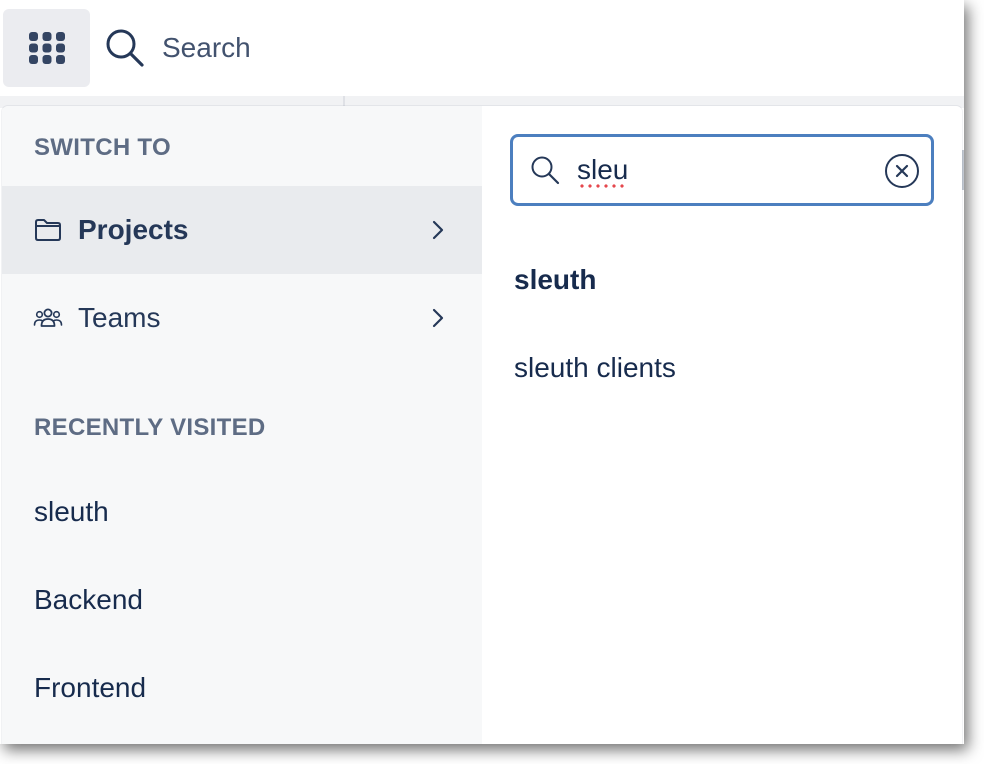 The image size is (984, 764). Describe the element at coordinates (206, 47) in the screenshot. I see `search-label: Search` at that location.